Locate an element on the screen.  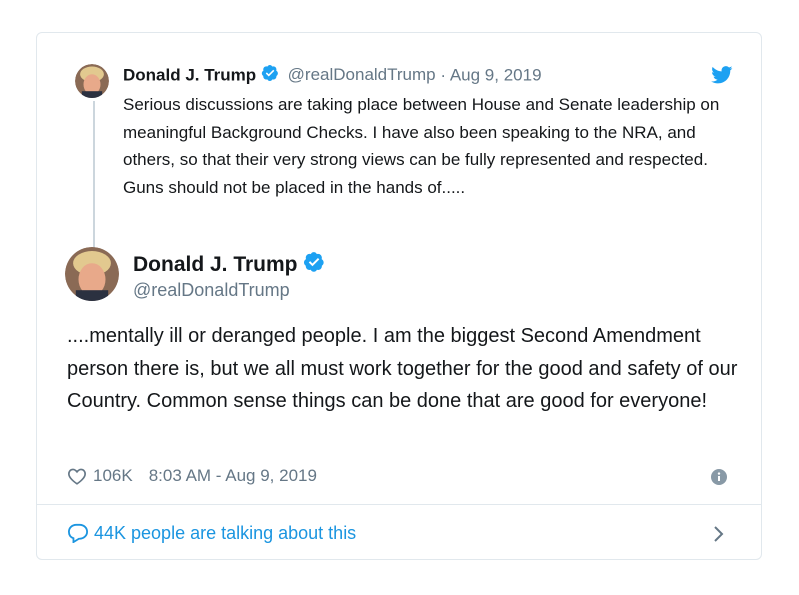
chevron-right-icon is located at coordinates (719, 534).